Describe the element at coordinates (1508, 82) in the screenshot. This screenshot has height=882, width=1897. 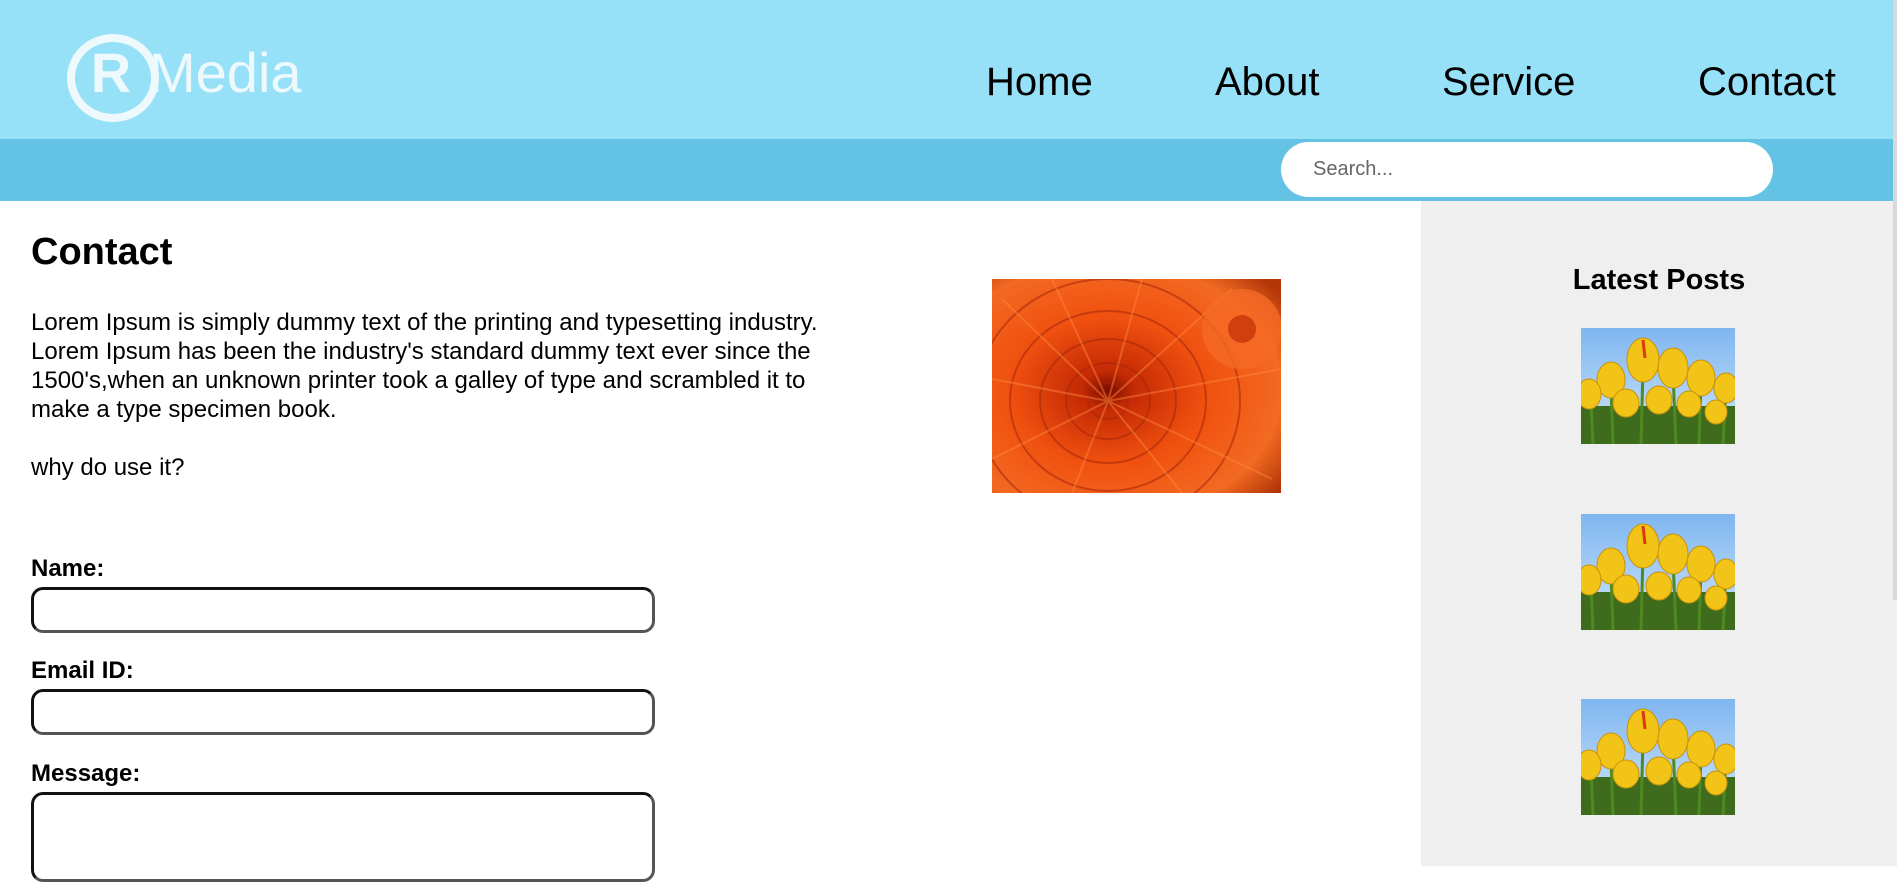
I see `nav-service: Service` at that location.